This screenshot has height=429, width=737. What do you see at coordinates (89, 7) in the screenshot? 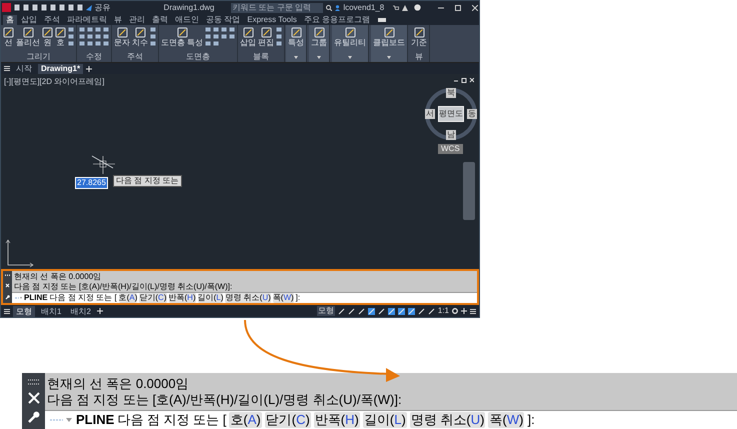
I see `share-icon` at bounding box center [89, 7].